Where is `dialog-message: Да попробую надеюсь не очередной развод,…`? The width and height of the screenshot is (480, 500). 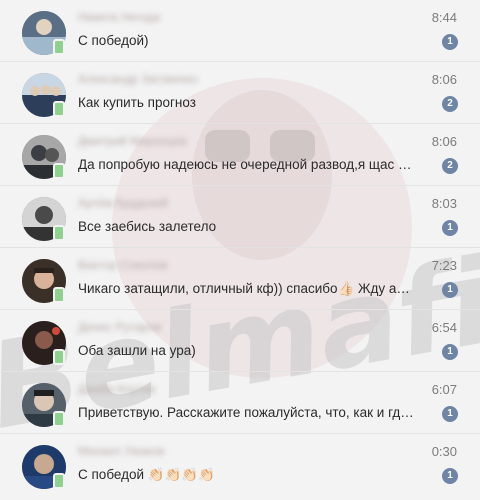 dialog-message: Да попробую надеюсь не очередной развод,… is located at coordinates (246, 164).